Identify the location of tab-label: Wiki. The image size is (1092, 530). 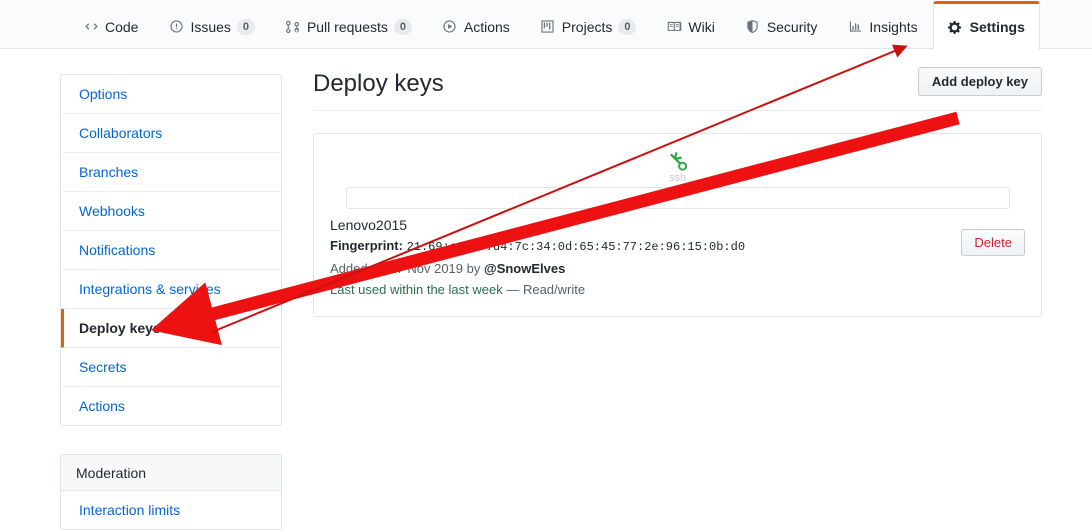
(701, 26).